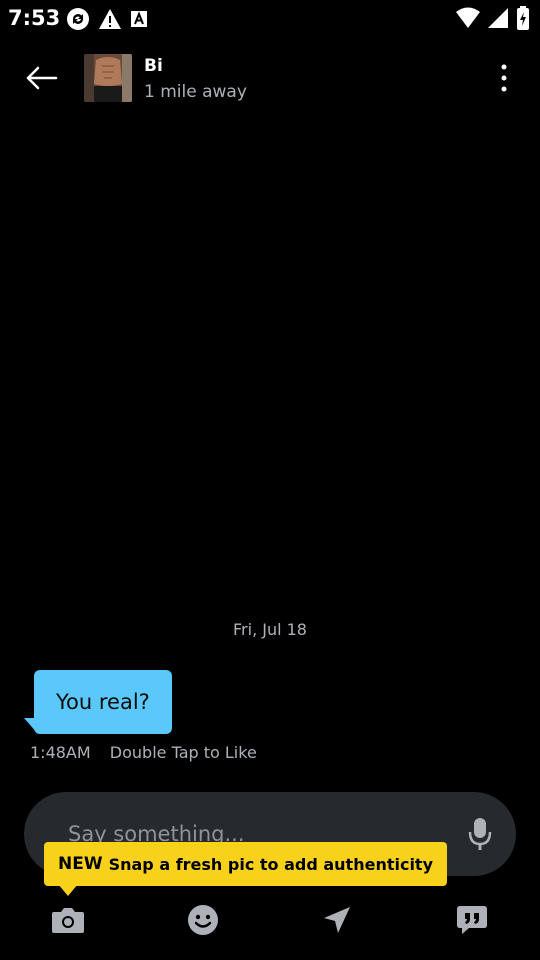 Image resolution: width=540 pixels, height=960 pixels. I want to click on status-left-icons, so click(107, 21).